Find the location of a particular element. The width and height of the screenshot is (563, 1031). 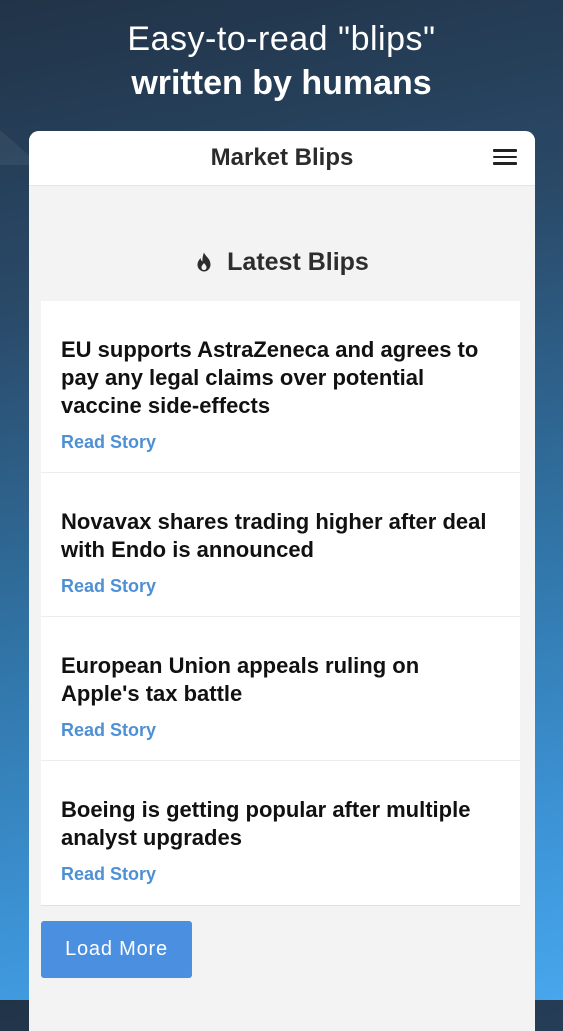

load-more-button: Load More is located at coordinates (116, 949).